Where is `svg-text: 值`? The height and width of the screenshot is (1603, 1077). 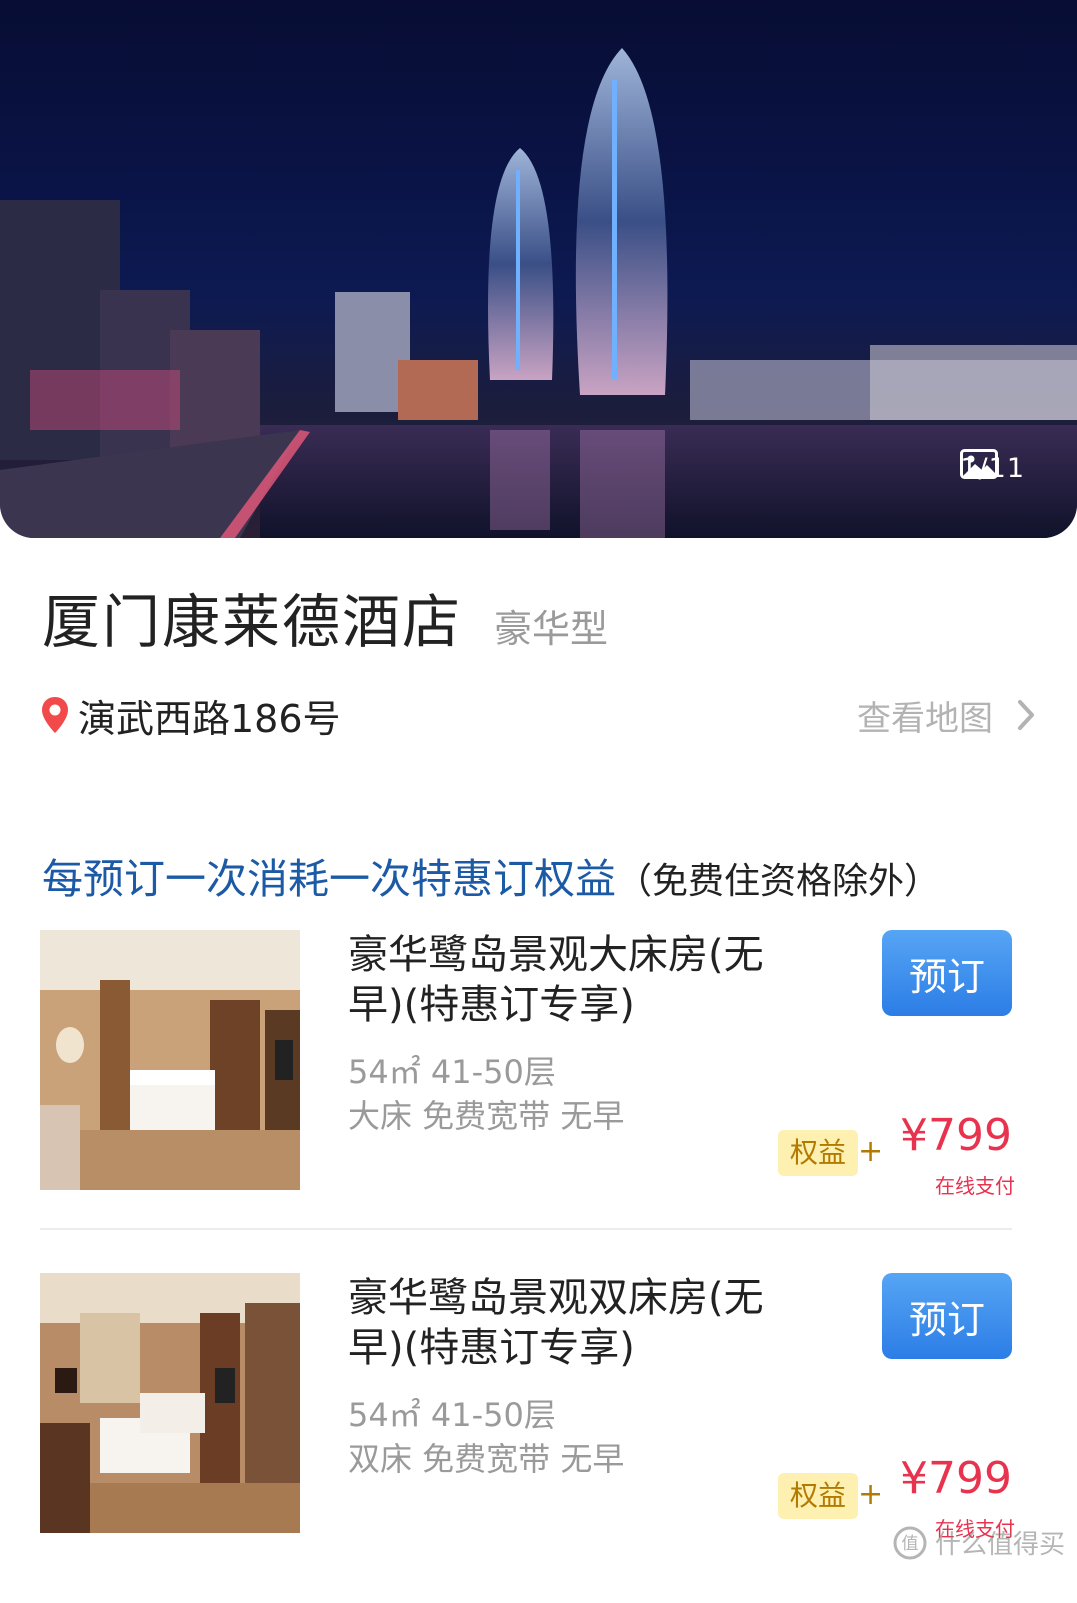
svg-text: 值 is located at coordinates (909, 1544).